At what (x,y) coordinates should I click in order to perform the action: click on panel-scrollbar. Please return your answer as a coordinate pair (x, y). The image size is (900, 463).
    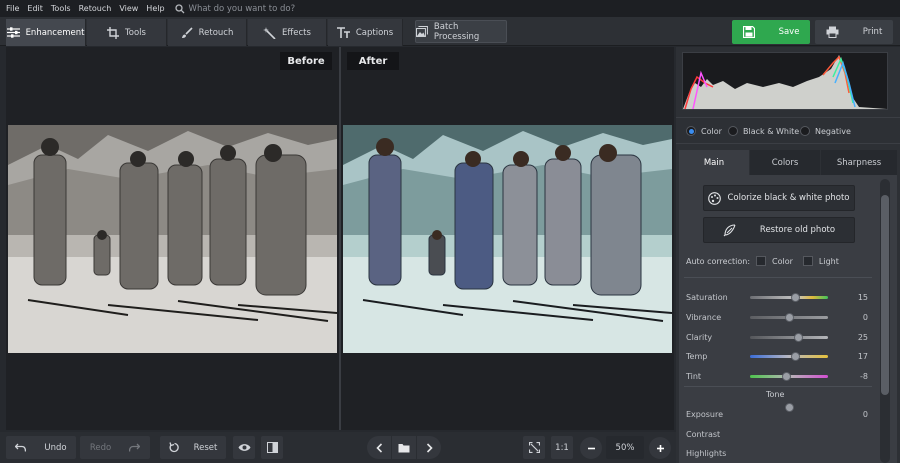
    Looking at the image, I should click on (885, 321).